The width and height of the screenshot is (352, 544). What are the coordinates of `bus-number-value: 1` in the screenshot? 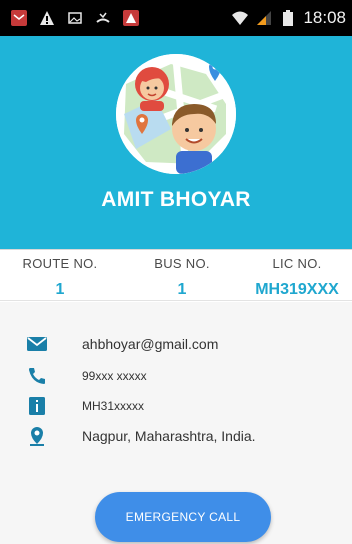 It's located at (182, 289).